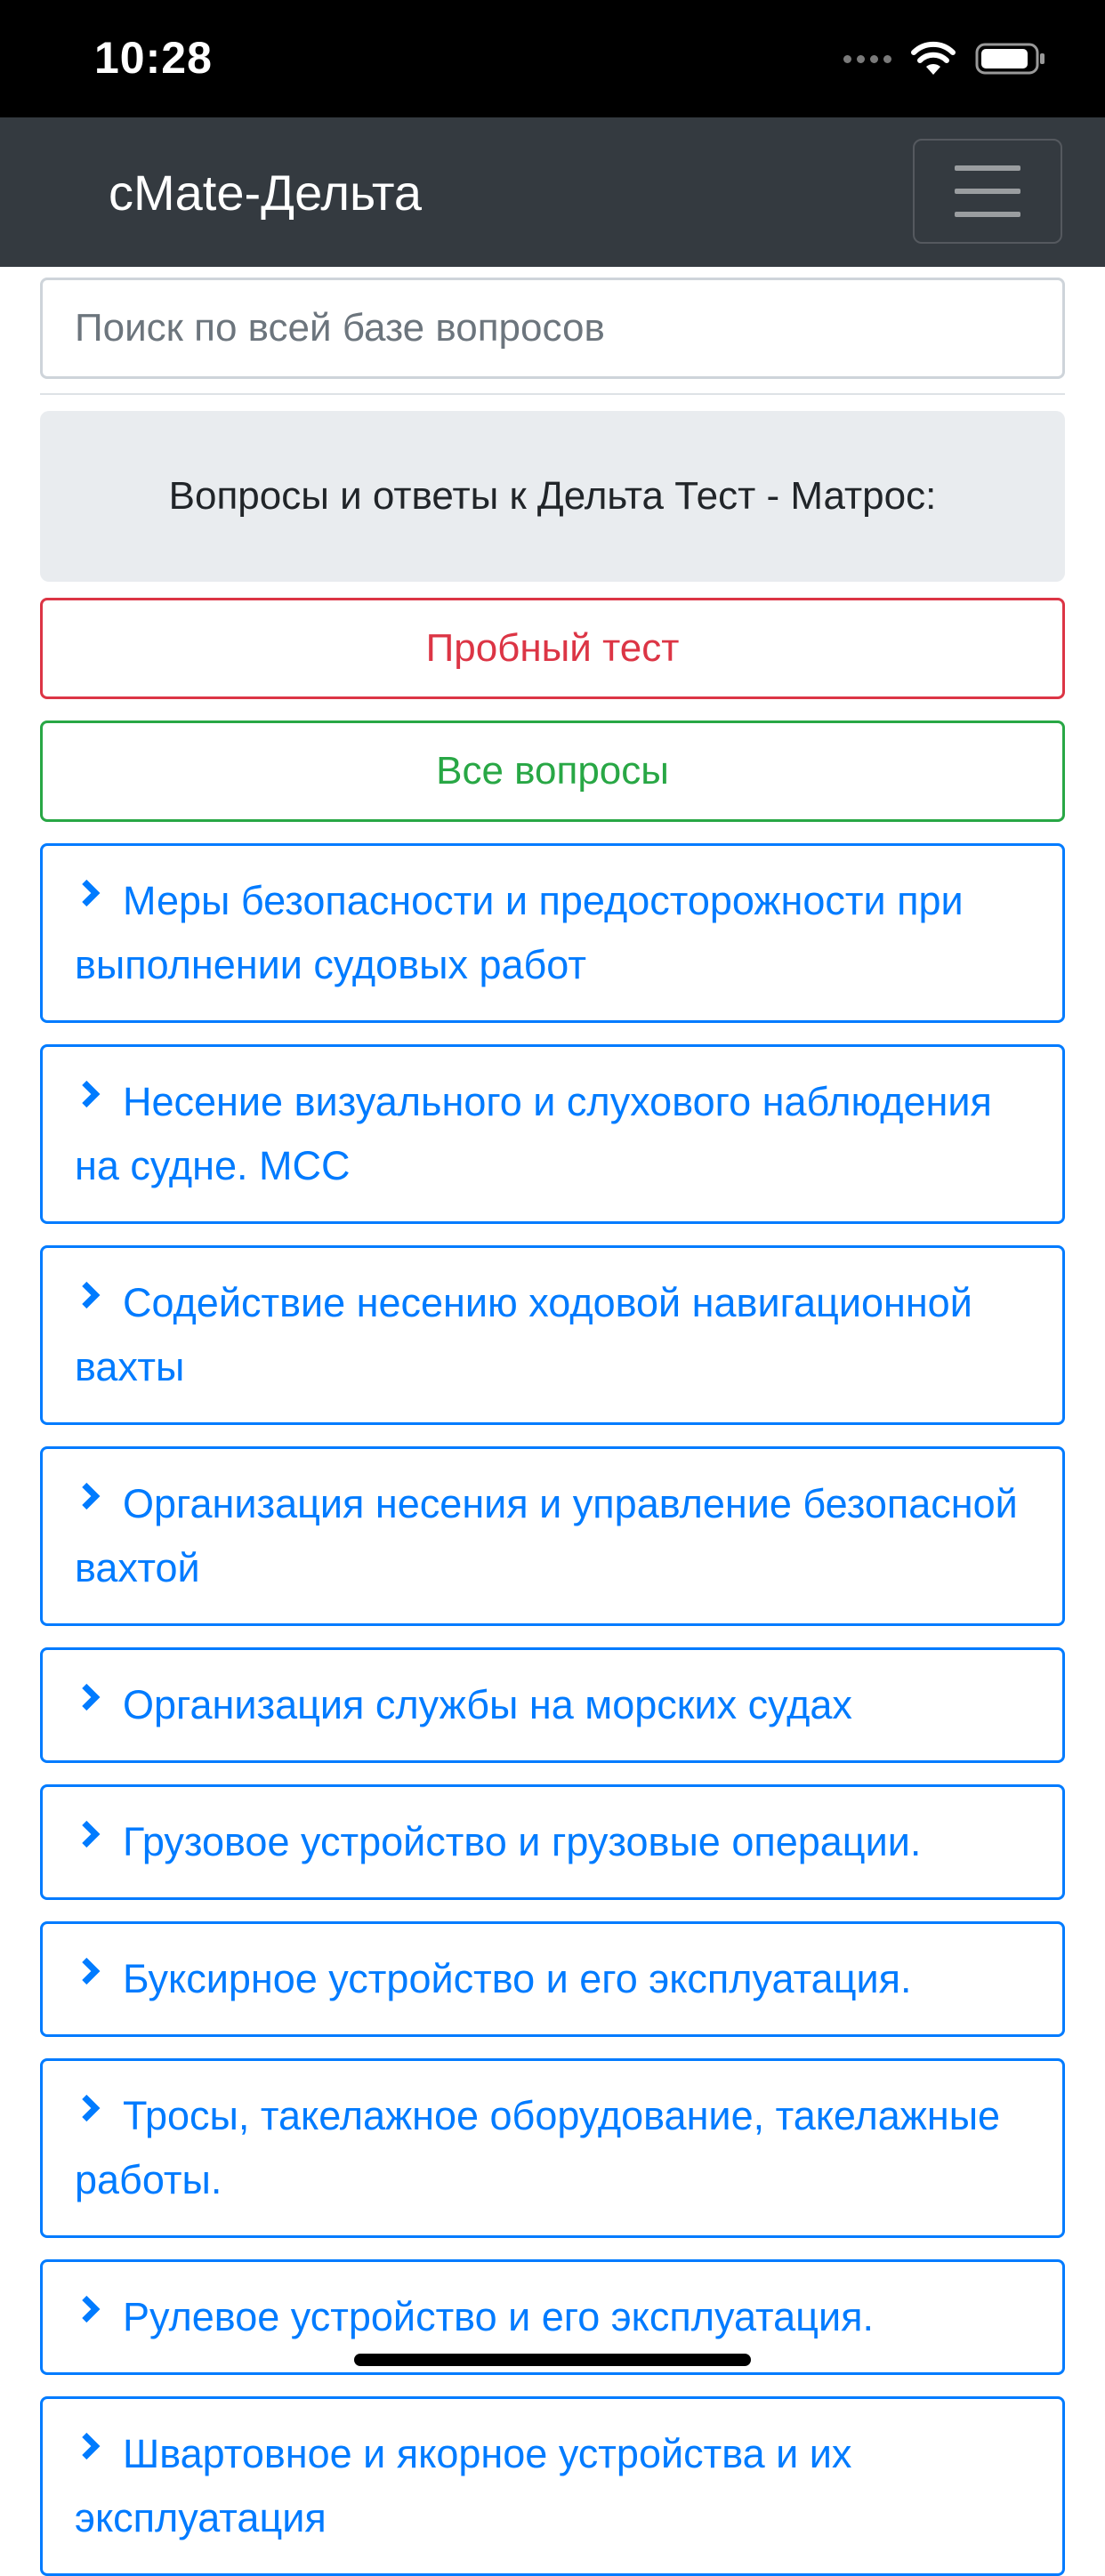 This screenshot has width=1105, height=2576. What do you see at coordinates (517, 1978) in the screenshot?
I see `topic-label: Буксирное устройство и его эксплуатация.` at bounding box center [517, 1978].